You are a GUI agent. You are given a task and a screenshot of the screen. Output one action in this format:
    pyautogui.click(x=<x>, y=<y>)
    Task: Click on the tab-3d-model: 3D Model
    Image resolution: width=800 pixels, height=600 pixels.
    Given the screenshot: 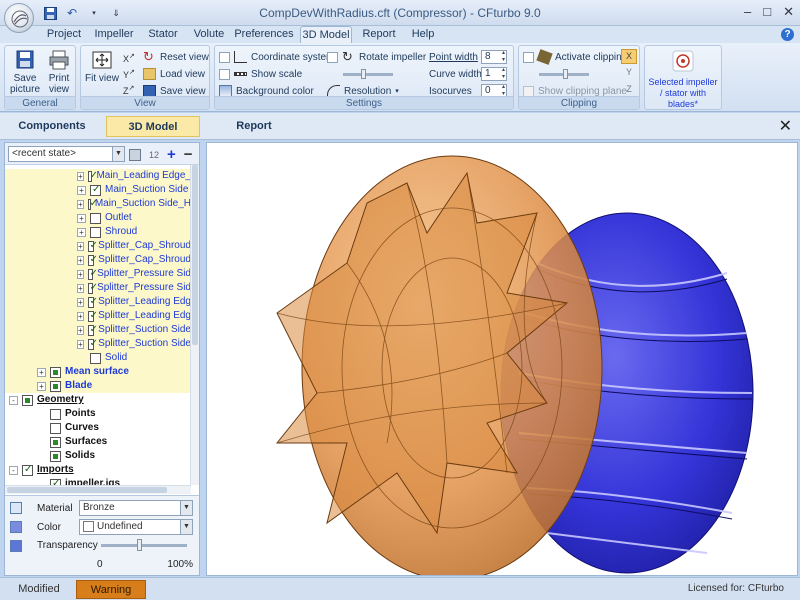 What is the action you would take?
    pyautogui.click(x=326, y=34)
    